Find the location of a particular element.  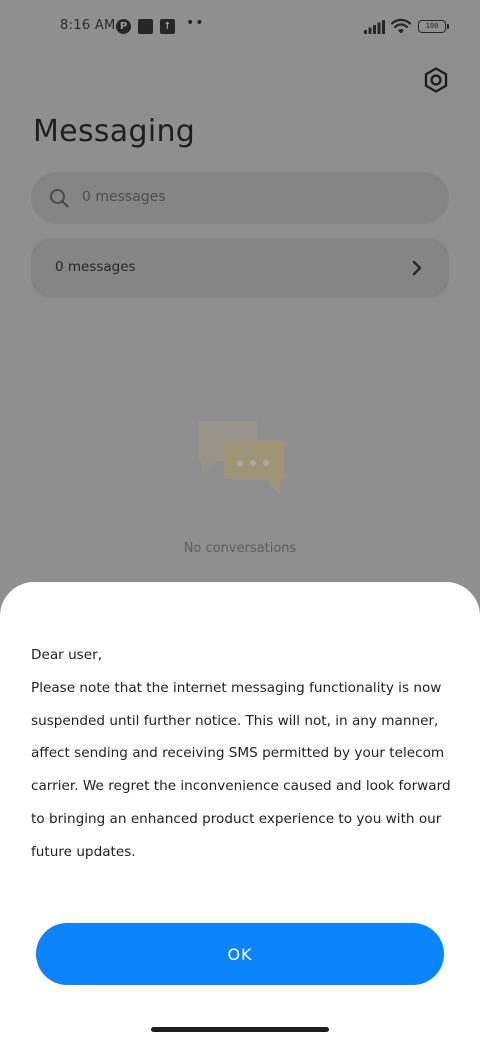

battery-level: 100 is located at coordinates (432, 26).